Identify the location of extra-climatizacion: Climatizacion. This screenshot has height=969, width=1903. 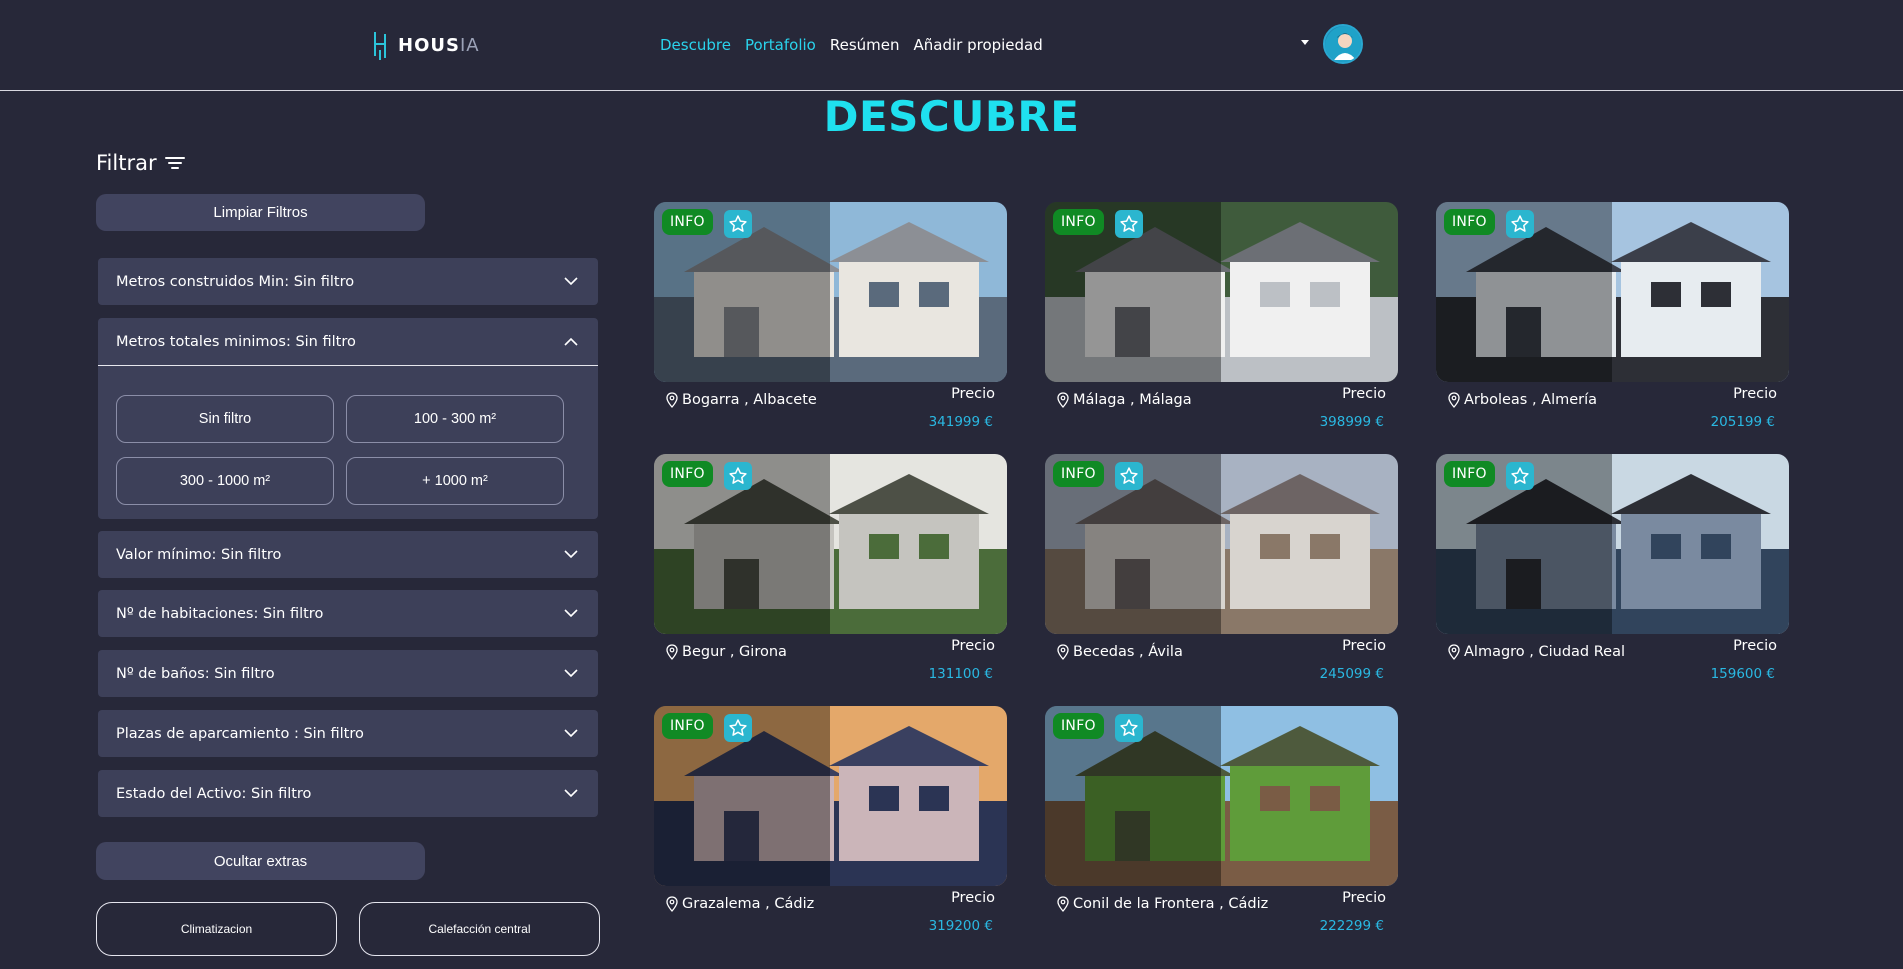
(216, 929).